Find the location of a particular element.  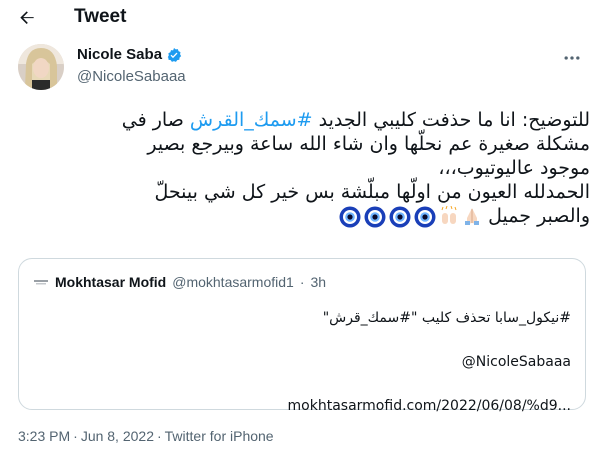

emoji-row is located at coordinates (410, 216).